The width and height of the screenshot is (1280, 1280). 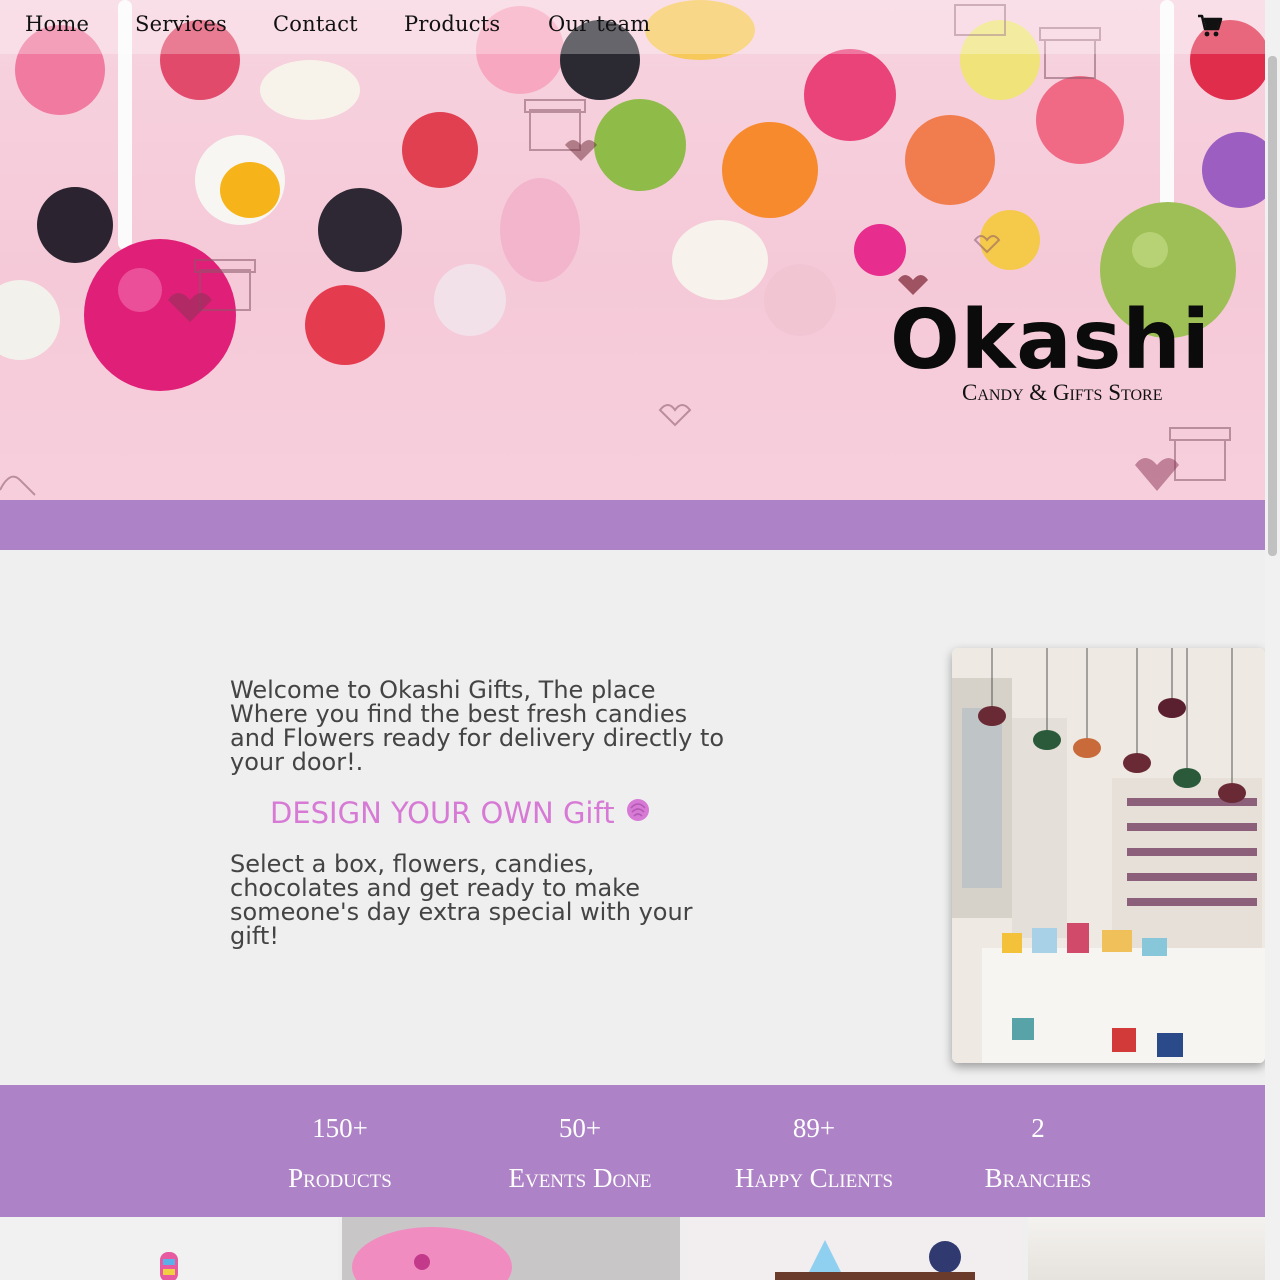 What do you see at coordinates (1062, 392) in the screenshot?
I see `brand-tagline: Candy & Gifts Store` at bounding box center [1062, 392].